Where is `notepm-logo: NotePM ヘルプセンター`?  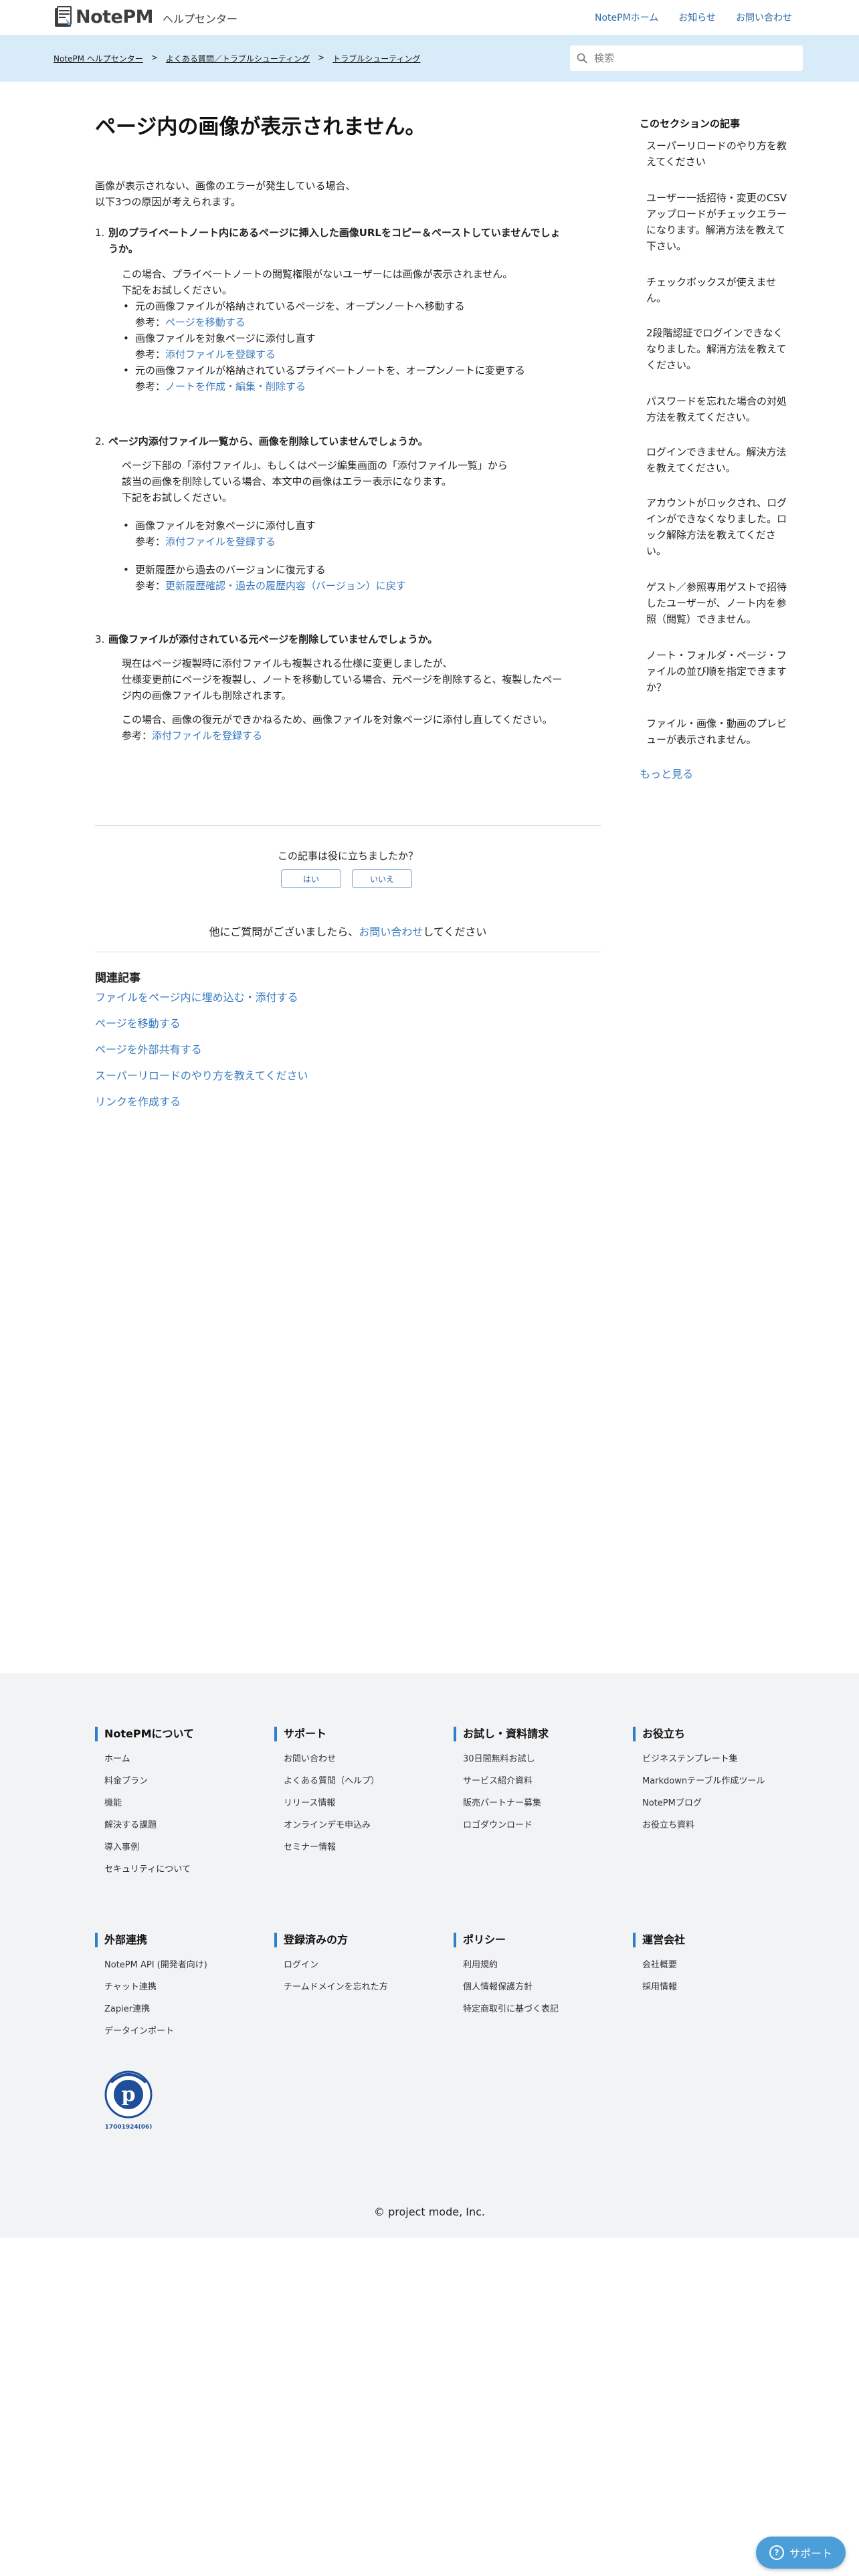 notepm-logo: NotePM ヘルプセンター is located at coordinates (145, 16).